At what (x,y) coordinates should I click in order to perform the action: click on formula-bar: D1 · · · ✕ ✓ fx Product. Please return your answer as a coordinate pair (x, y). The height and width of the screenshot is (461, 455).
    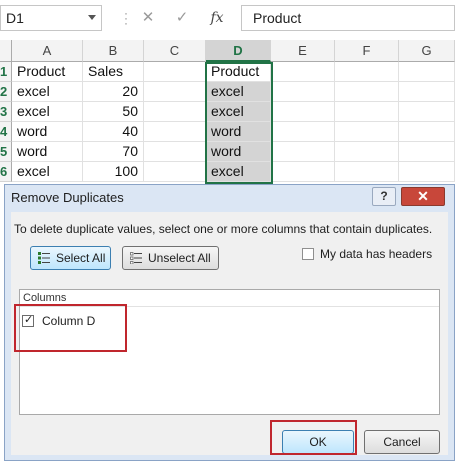
    Looking at the image, I should click on (227, 19).